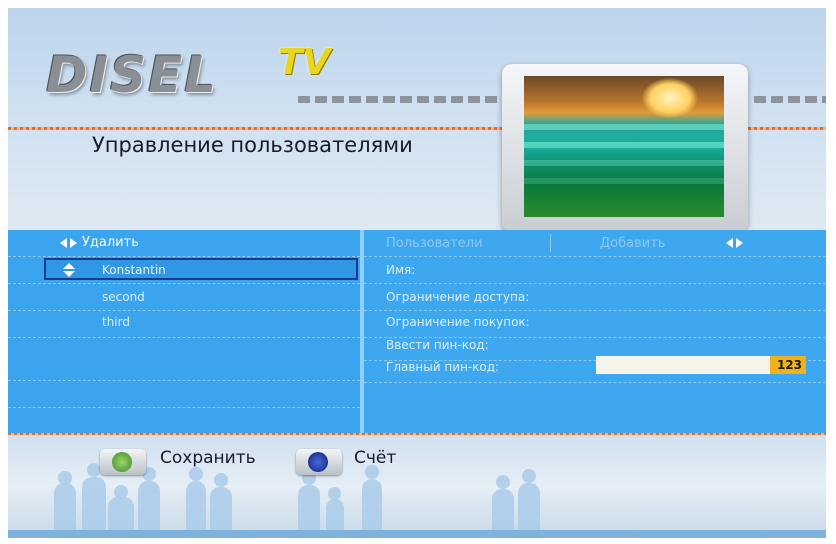 The width and height of the screenshot is (836, 544). I want to click on tabs-row: Пользователи Добавить, so click(595, 243).